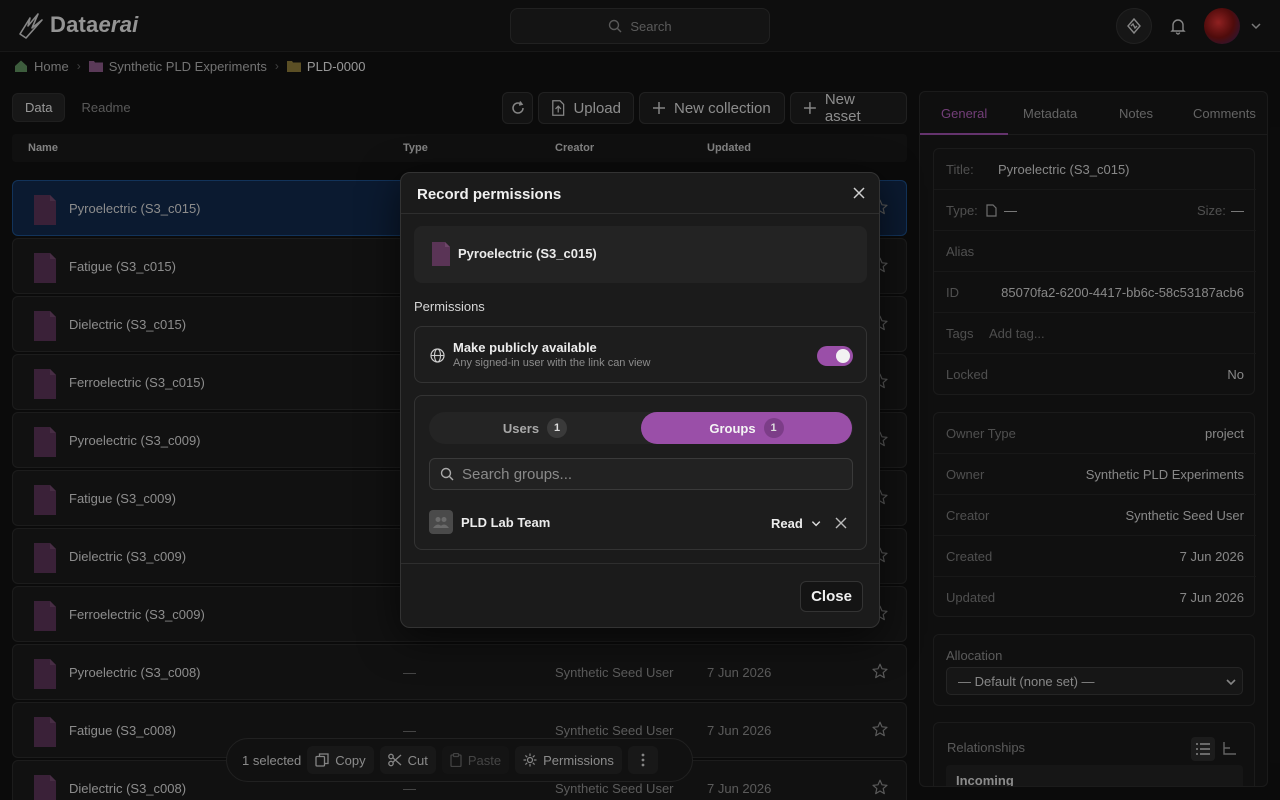 The image size is (1280, 800). What do you see at coordinates (437, 355) in the screenshot?
I see `globe-icon` at bounding box center [437, 355].